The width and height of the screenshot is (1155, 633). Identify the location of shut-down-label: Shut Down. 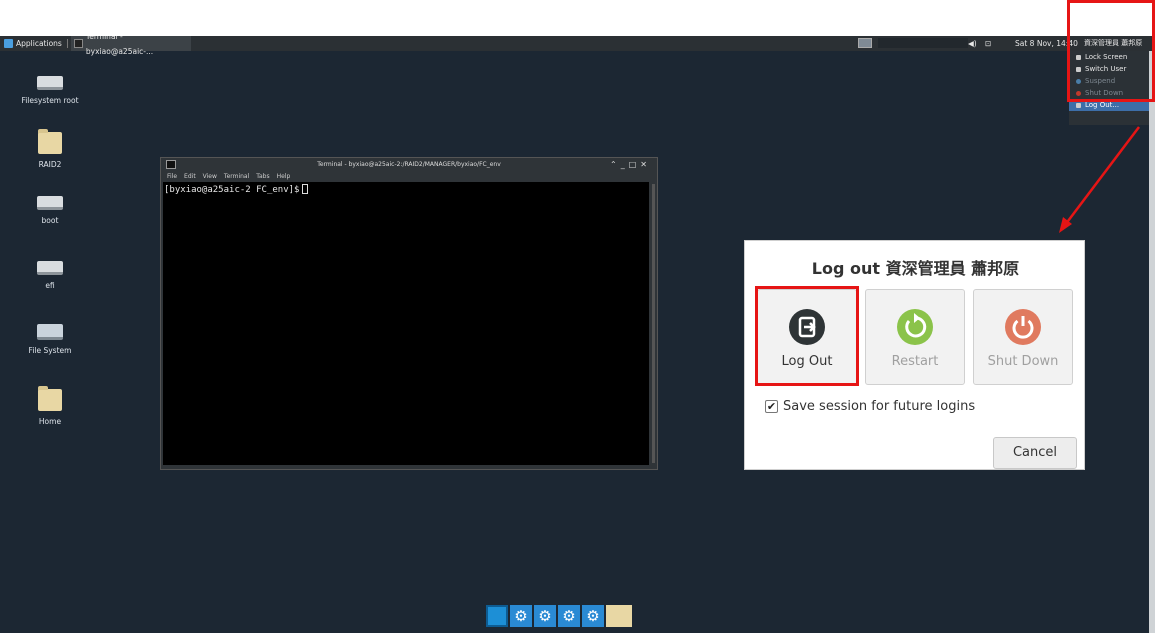
(1023, 361).